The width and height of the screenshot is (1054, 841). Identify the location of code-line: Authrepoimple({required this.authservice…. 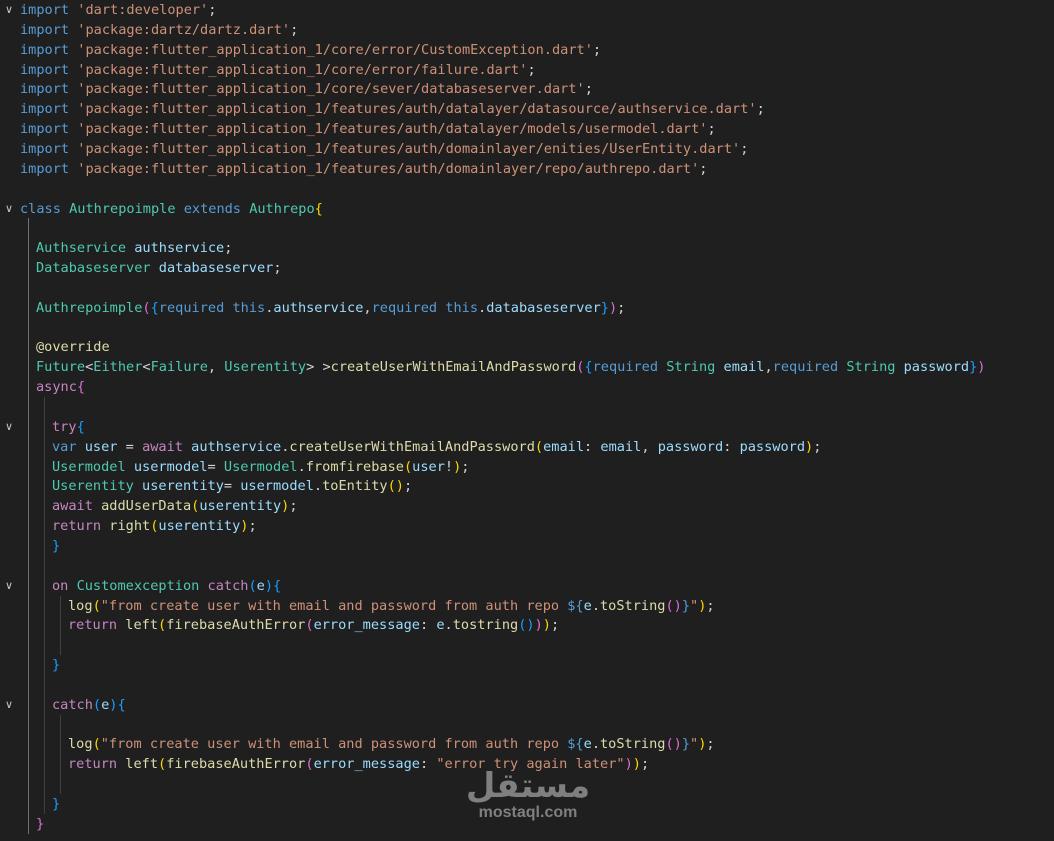
(527, 307).